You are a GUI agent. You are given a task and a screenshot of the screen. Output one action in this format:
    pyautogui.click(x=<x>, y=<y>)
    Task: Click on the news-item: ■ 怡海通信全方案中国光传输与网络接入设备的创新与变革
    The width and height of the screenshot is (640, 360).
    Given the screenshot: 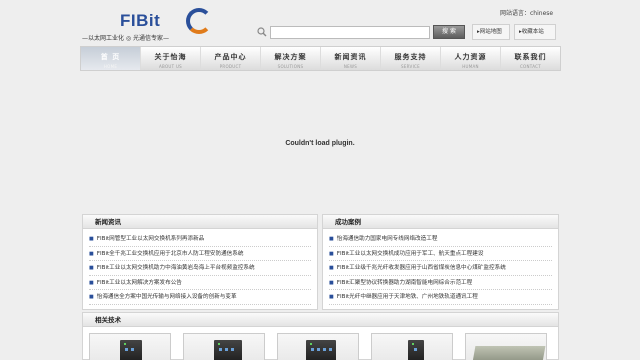 What is the action you would take?
    pyautogui.click(x=200, y=297)
    